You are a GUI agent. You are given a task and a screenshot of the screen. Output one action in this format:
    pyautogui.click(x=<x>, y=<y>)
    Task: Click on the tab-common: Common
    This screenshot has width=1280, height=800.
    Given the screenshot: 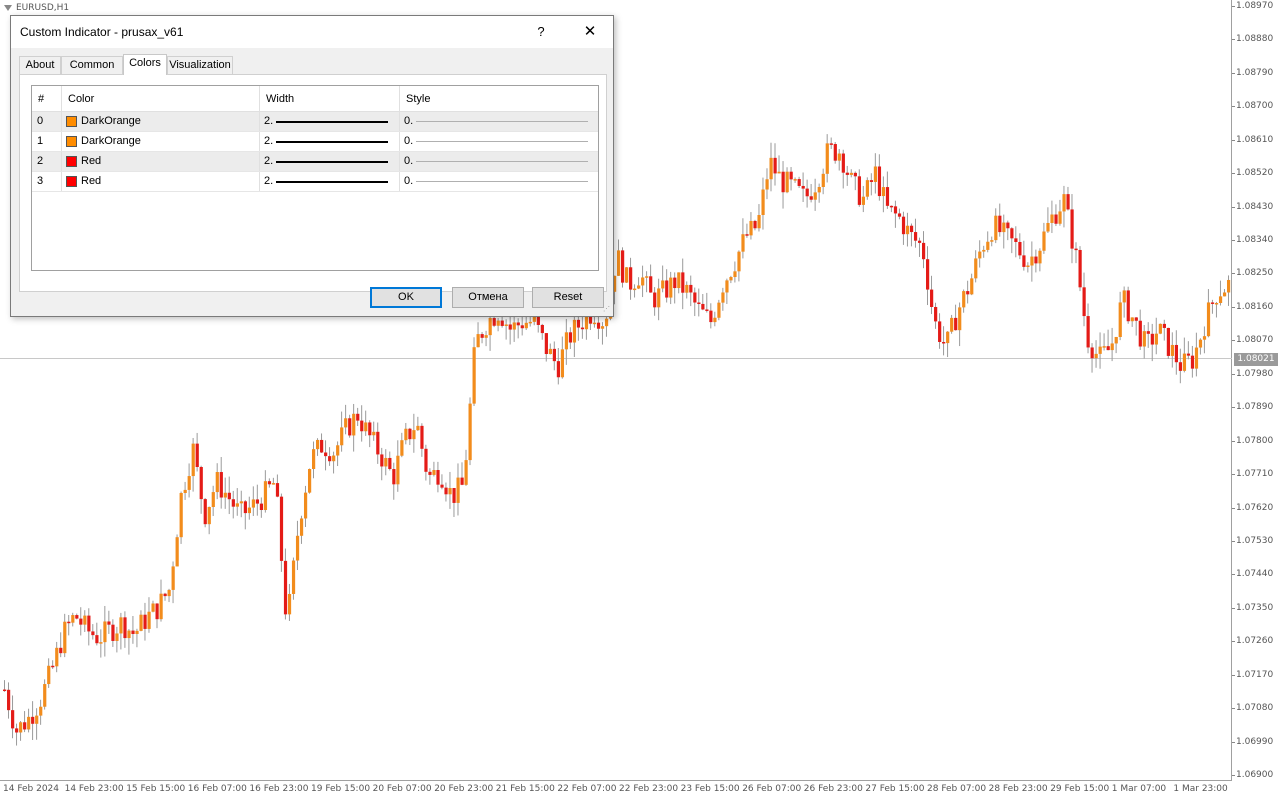 What is the action you would take?
    pyautogui.click(x=92, y=65)
    